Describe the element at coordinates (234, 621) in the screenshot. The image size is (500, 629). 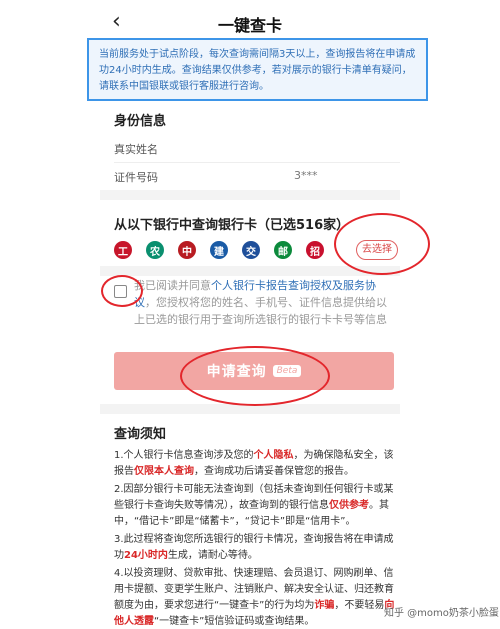
I see `note-text: “一键查卡”短信验证码或查询结果。` at that location.